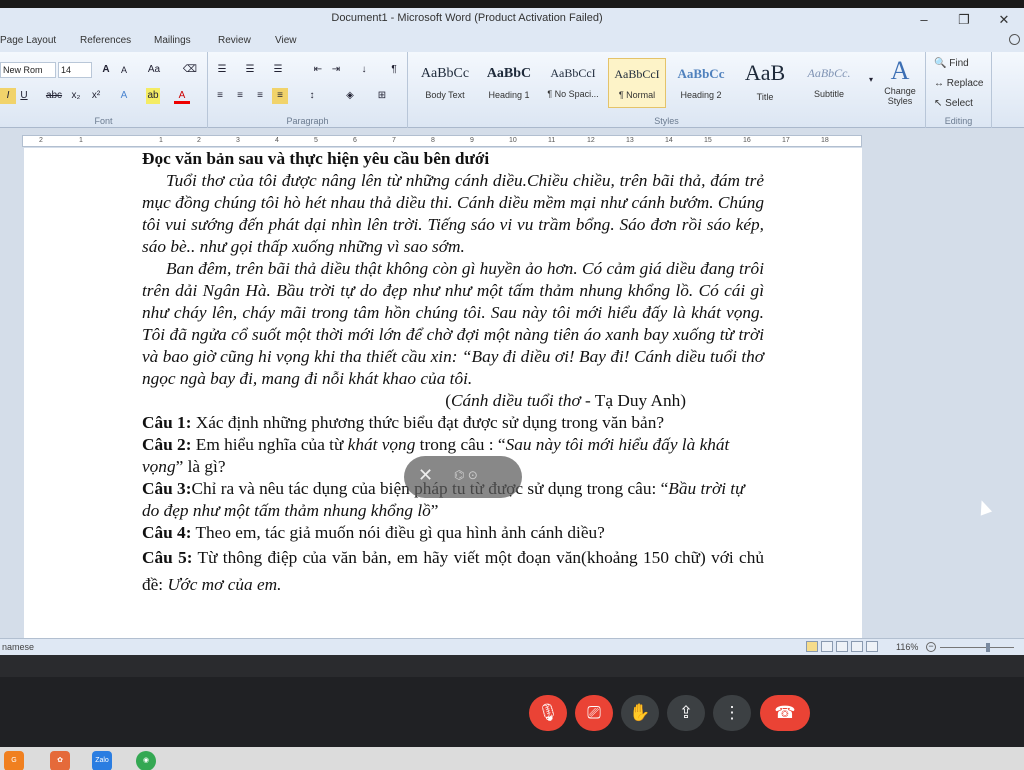 The image size is (1024, 770). Describe the element at coordinates (105, 40) in the screenshot. I see `tab-references: References` at that location.